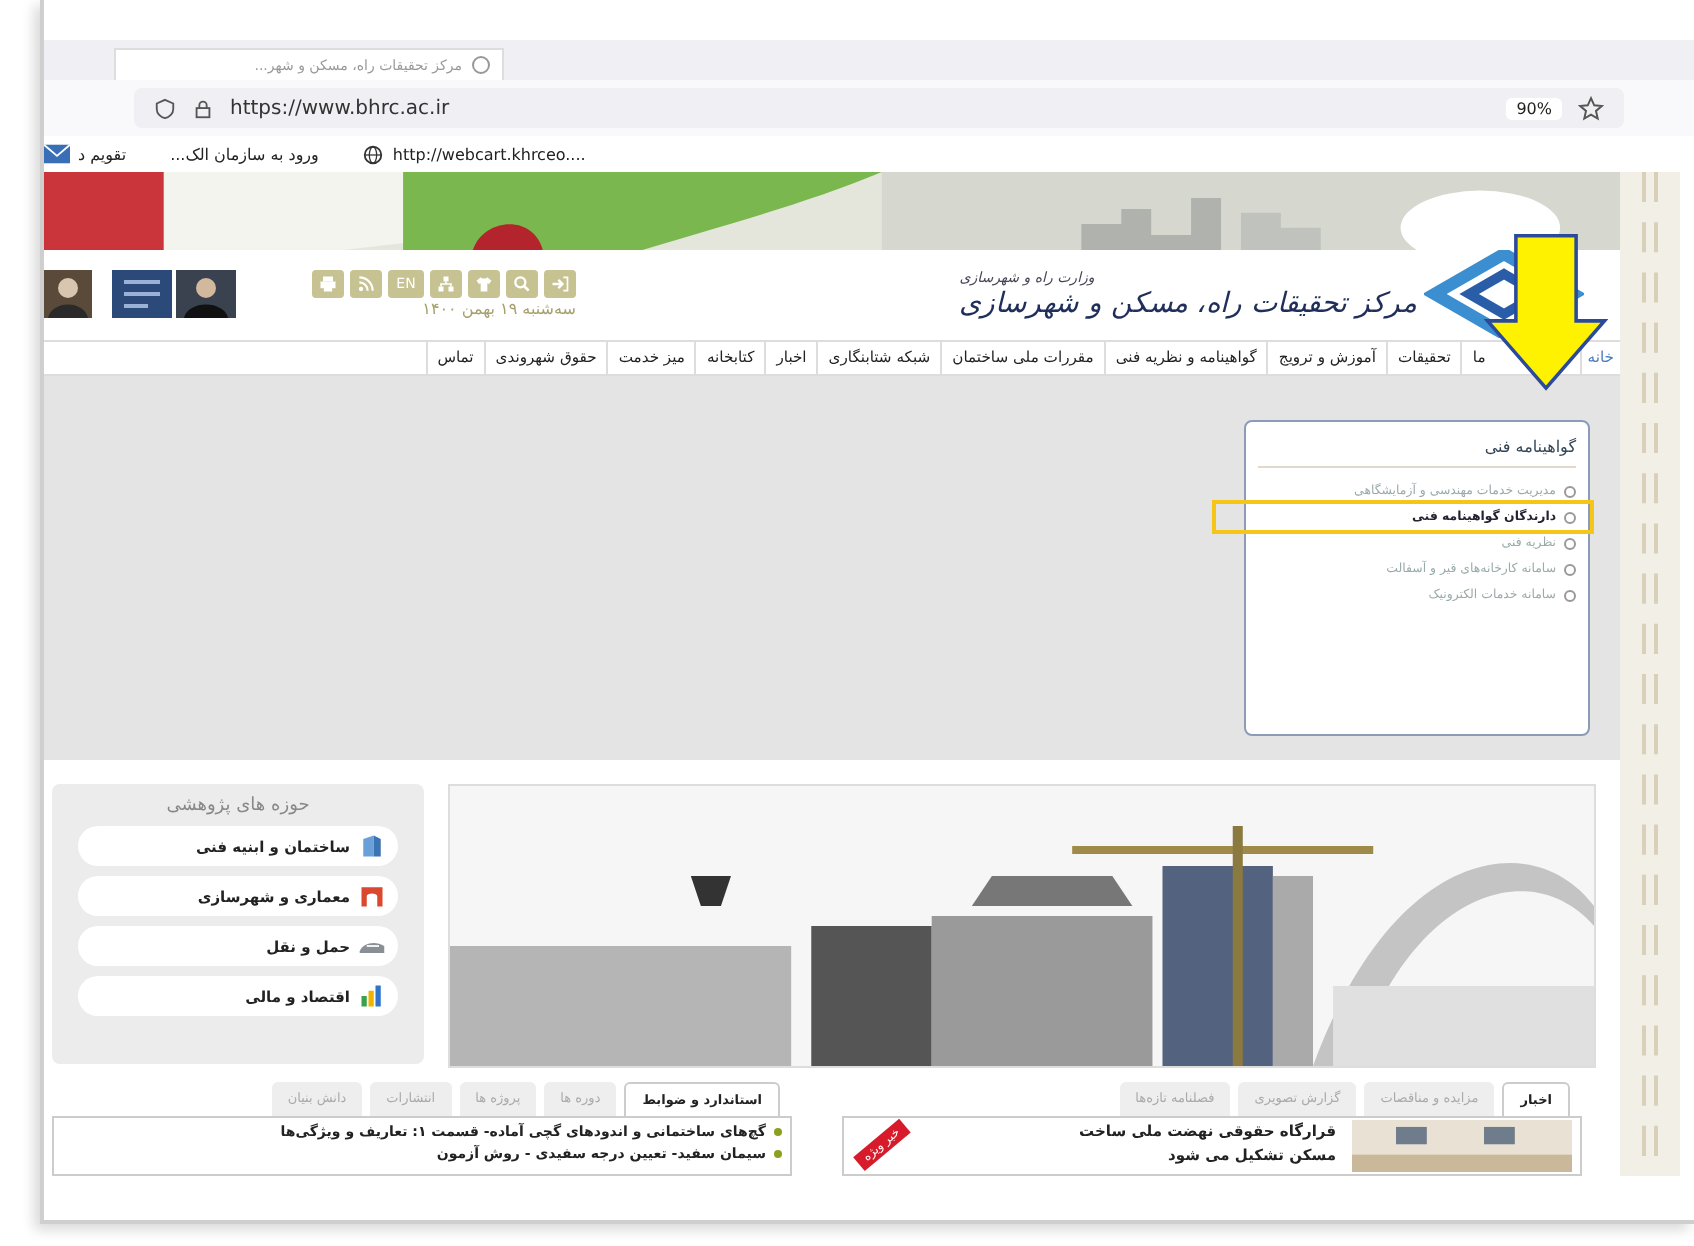 Image resolution: width=1694 pixels, height=1246 pixels. Describe the element at coordinates (372, 996) in the screenshot. I see `bar-chart-icon` at that location.